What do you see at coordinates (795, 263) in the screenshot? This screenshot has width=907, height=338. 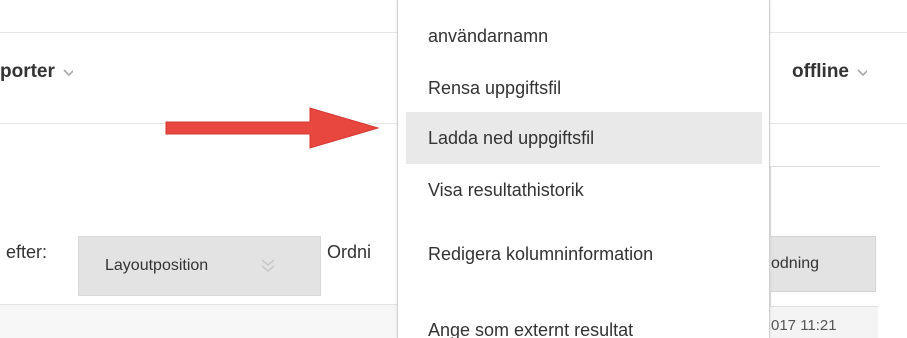 I see `order-button-label: odning` at bounding box center [795, 263].